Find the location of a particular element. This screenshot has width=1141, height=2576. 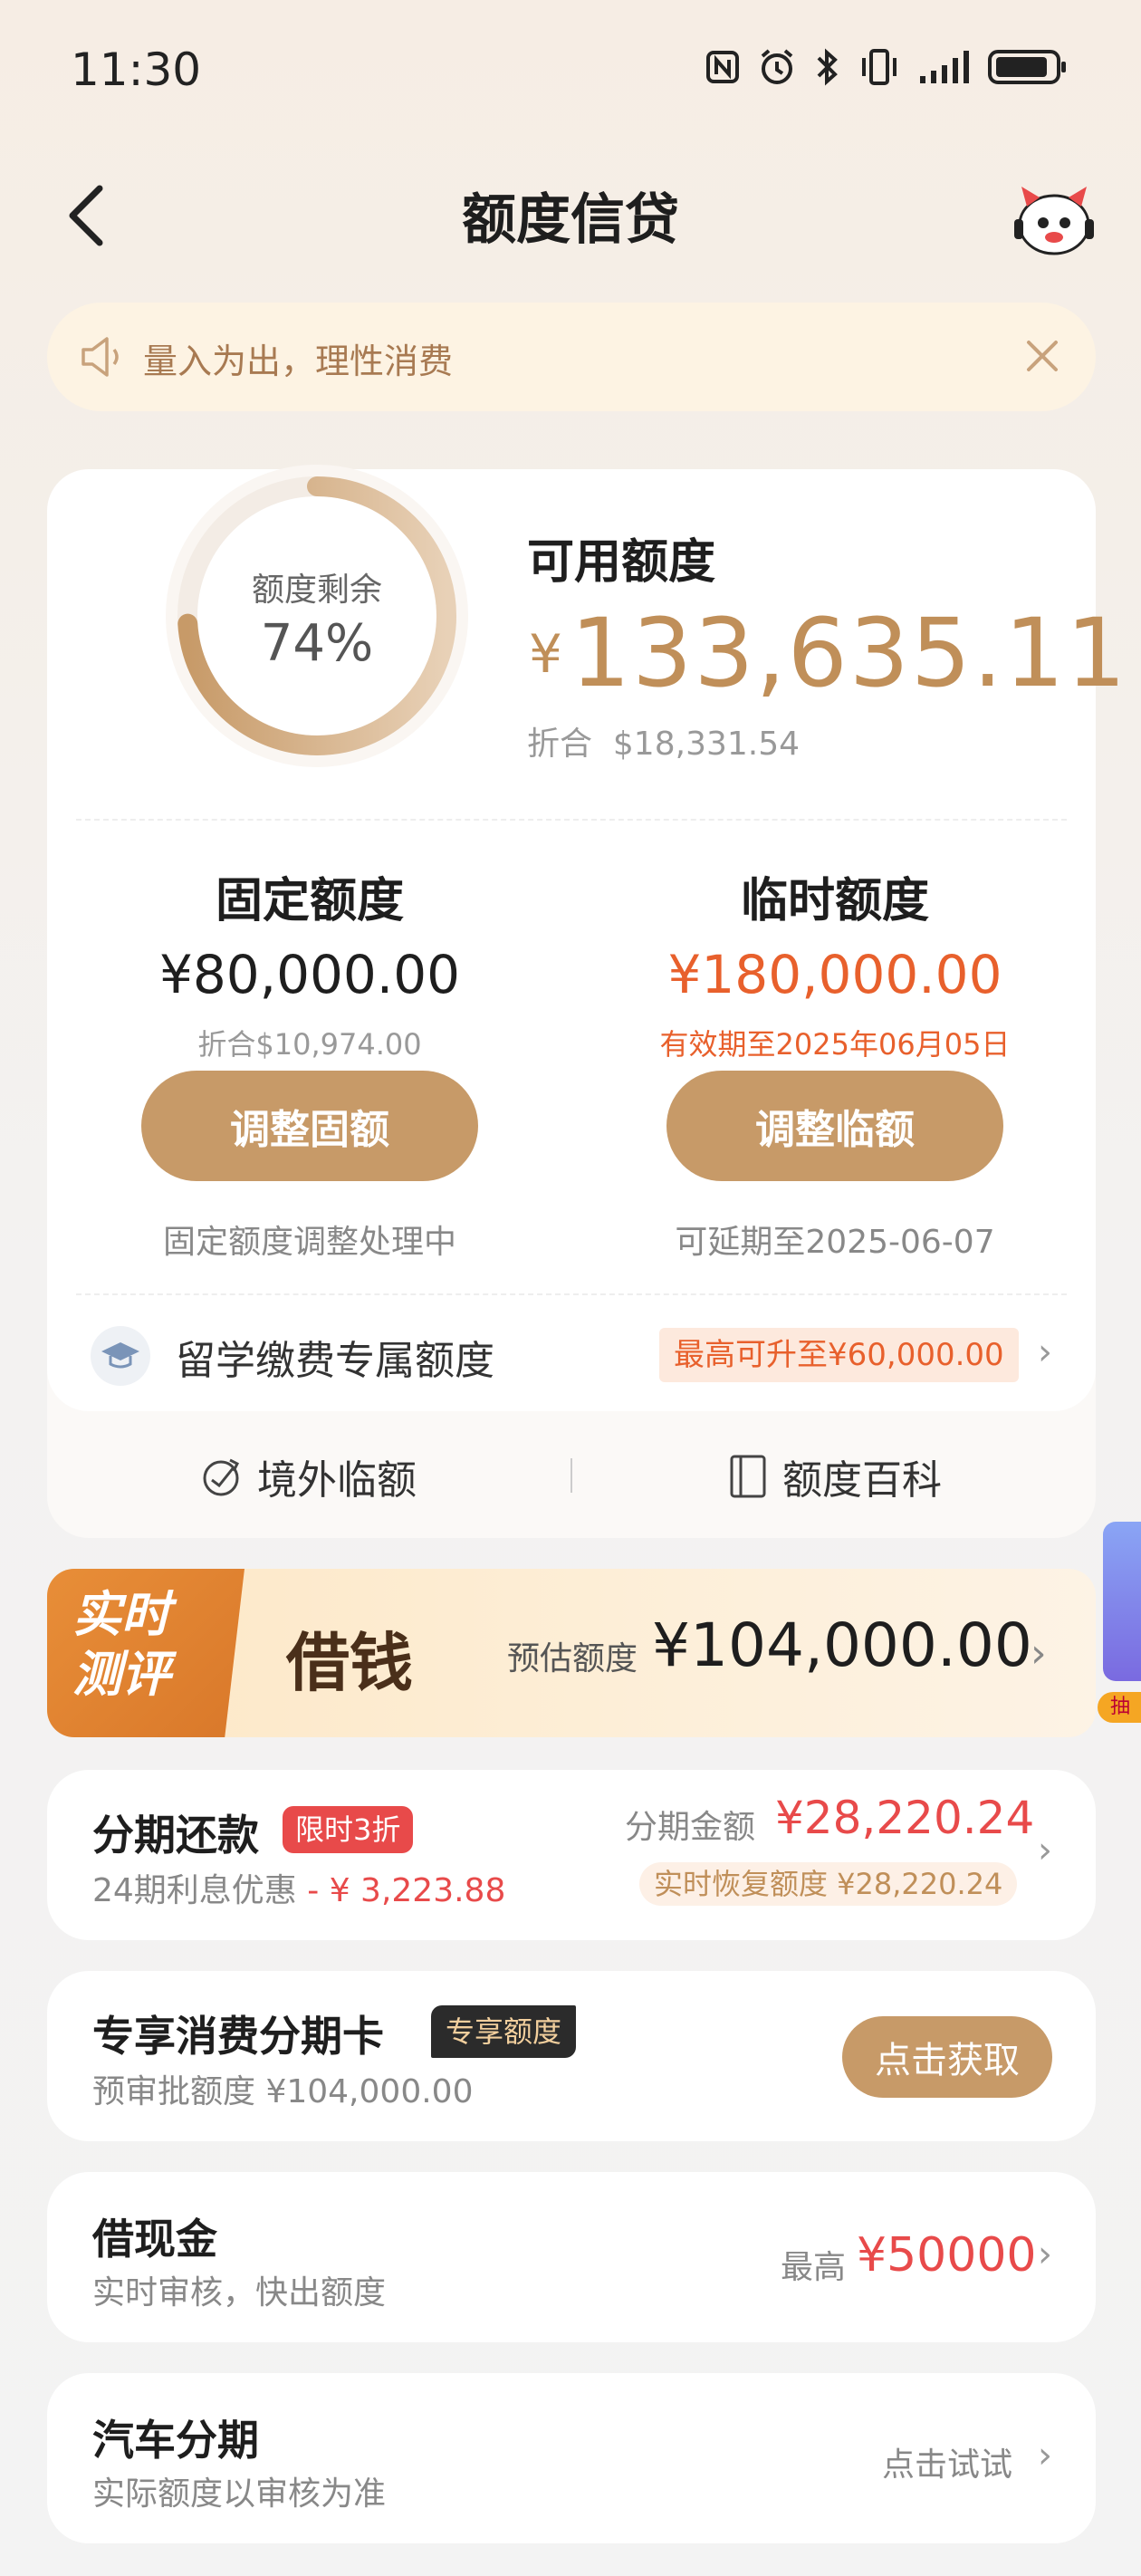

exclusive-sub: 预审批额度 ¥104,000.00 is located at coordinates (283, 2091).